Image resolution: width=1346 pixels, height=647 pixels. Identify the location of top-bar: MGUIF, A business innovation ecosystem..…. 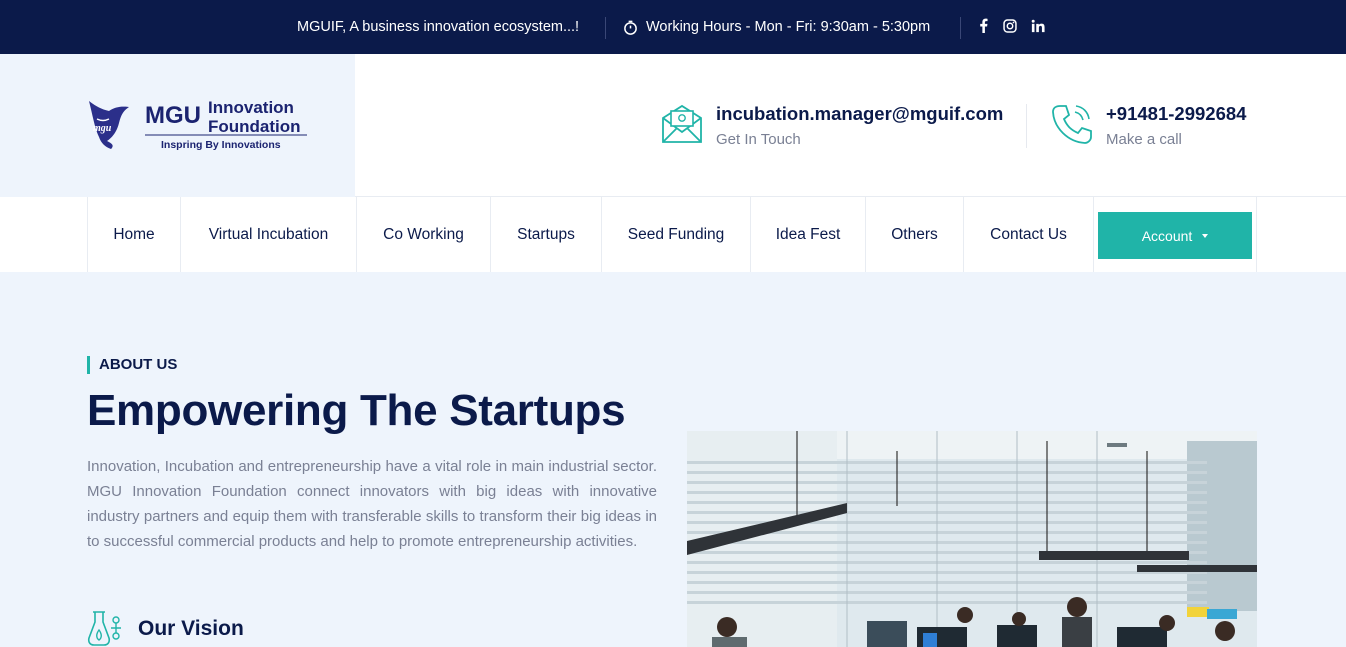
(673, 27).